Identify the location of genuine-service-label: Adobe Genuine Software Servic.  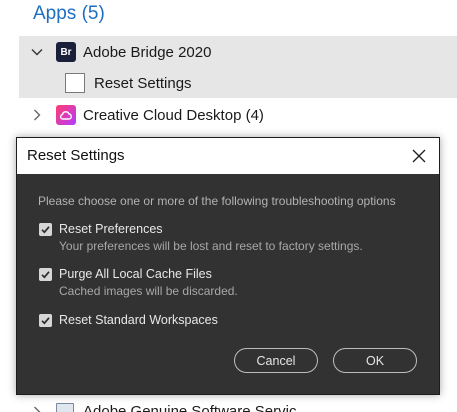
(190, 407).